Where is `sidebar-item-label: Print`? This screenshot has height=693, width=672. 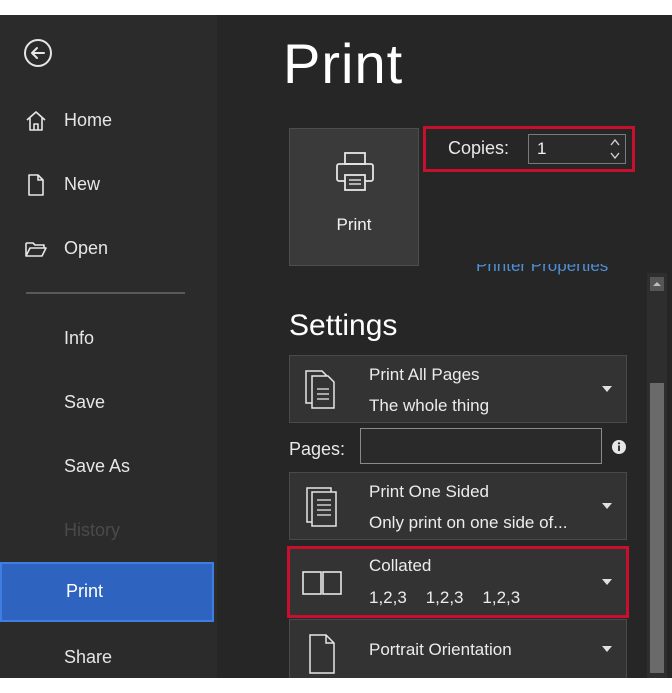 sidebar-item-label: Print is located at coordinates (85, 591).